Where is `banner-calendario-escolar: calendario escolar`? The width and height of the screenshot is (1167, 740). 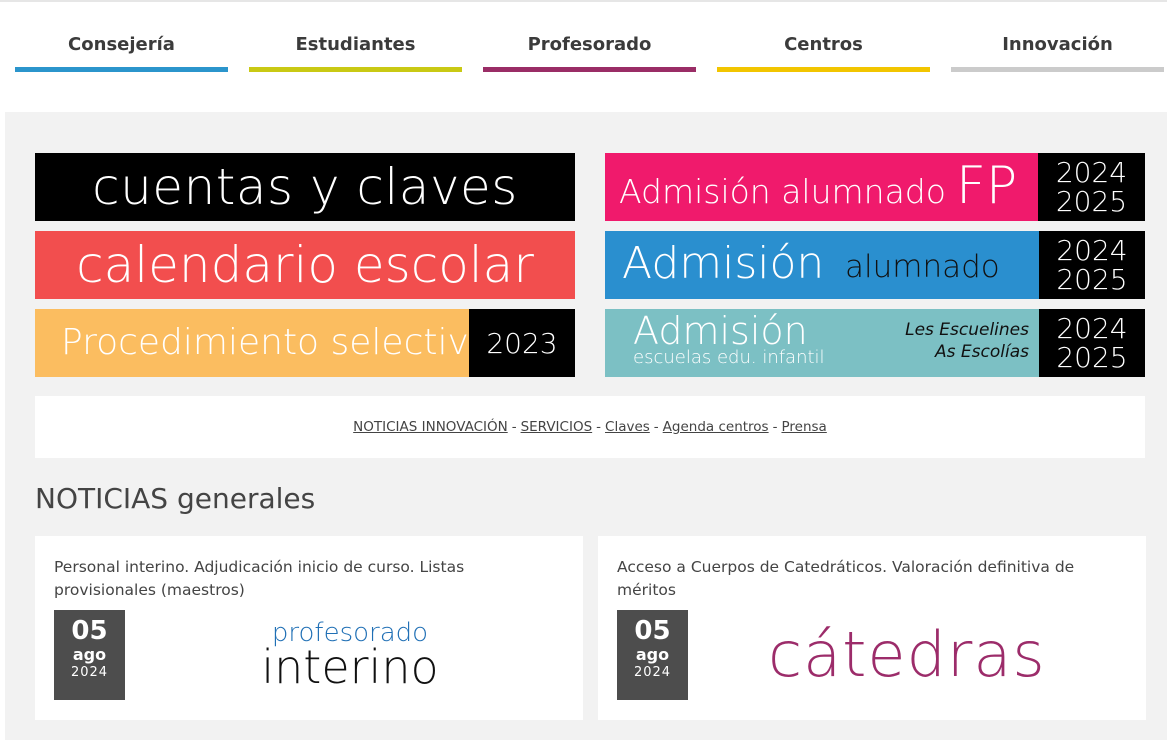 banner-calendario-escolar: calendario escolar is located at coordinates (305, 265).